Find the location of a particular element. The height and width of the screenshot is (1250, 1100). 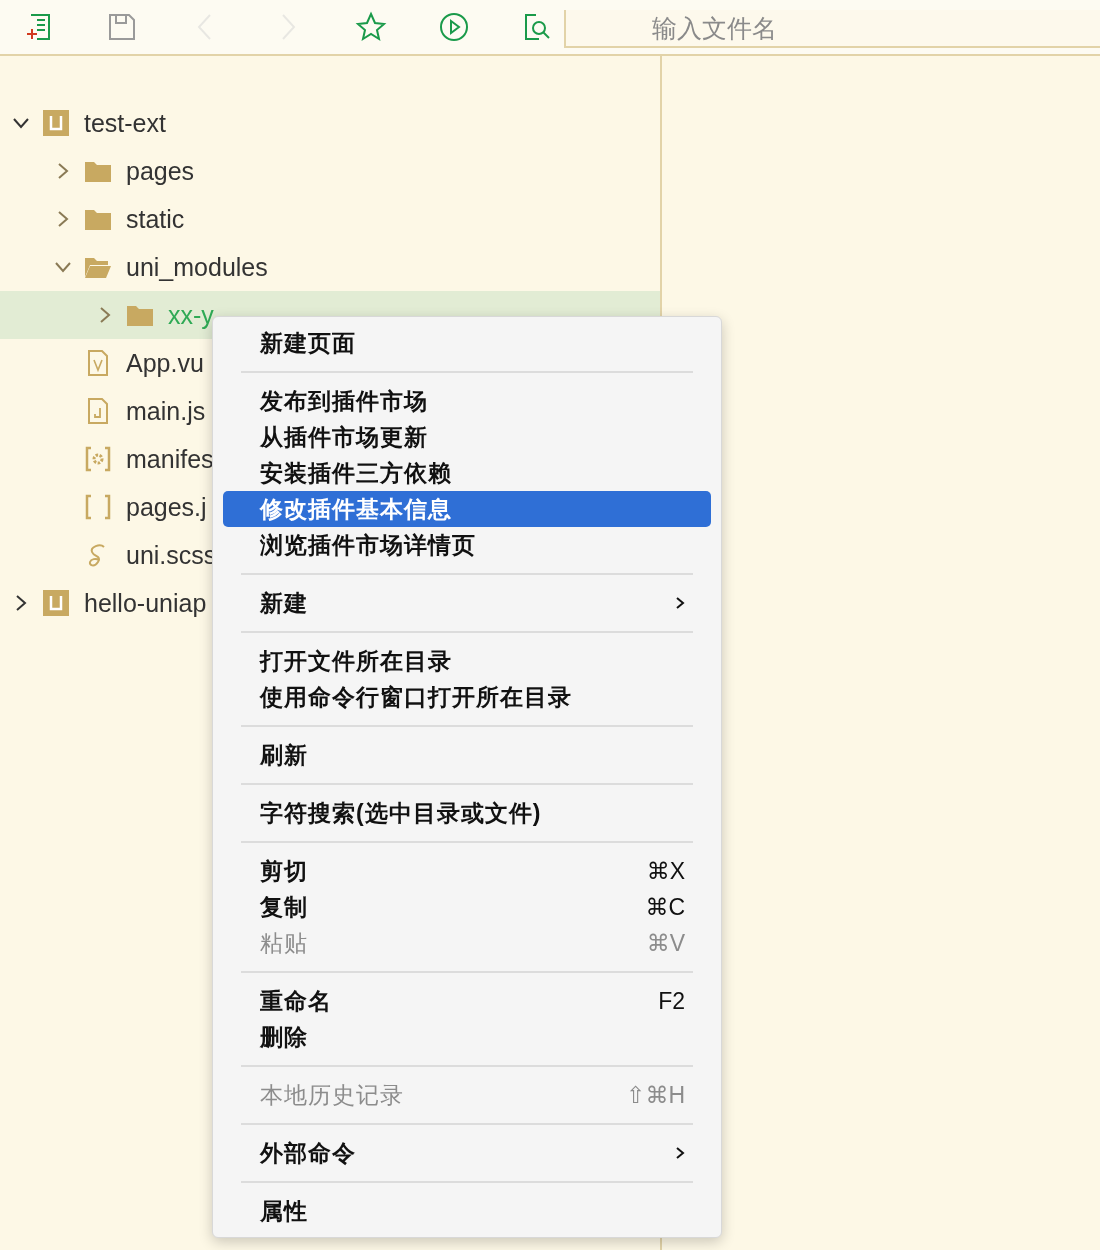

menu-item-label: 本地历史记录 is located at coordinates (332, 1095).